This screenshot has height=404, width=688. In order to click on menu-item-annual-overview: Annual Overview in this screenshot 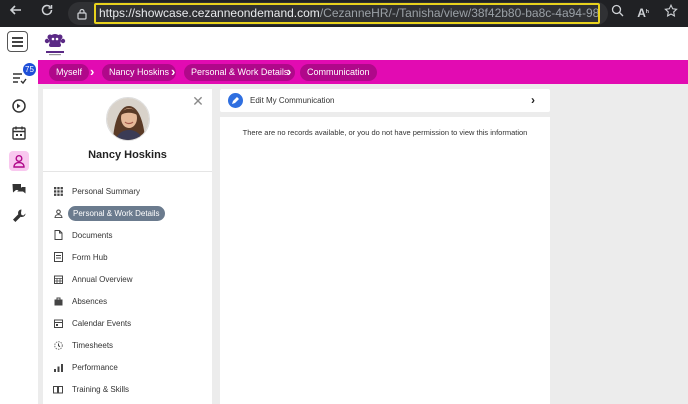, I will do `click(92, 279)`.